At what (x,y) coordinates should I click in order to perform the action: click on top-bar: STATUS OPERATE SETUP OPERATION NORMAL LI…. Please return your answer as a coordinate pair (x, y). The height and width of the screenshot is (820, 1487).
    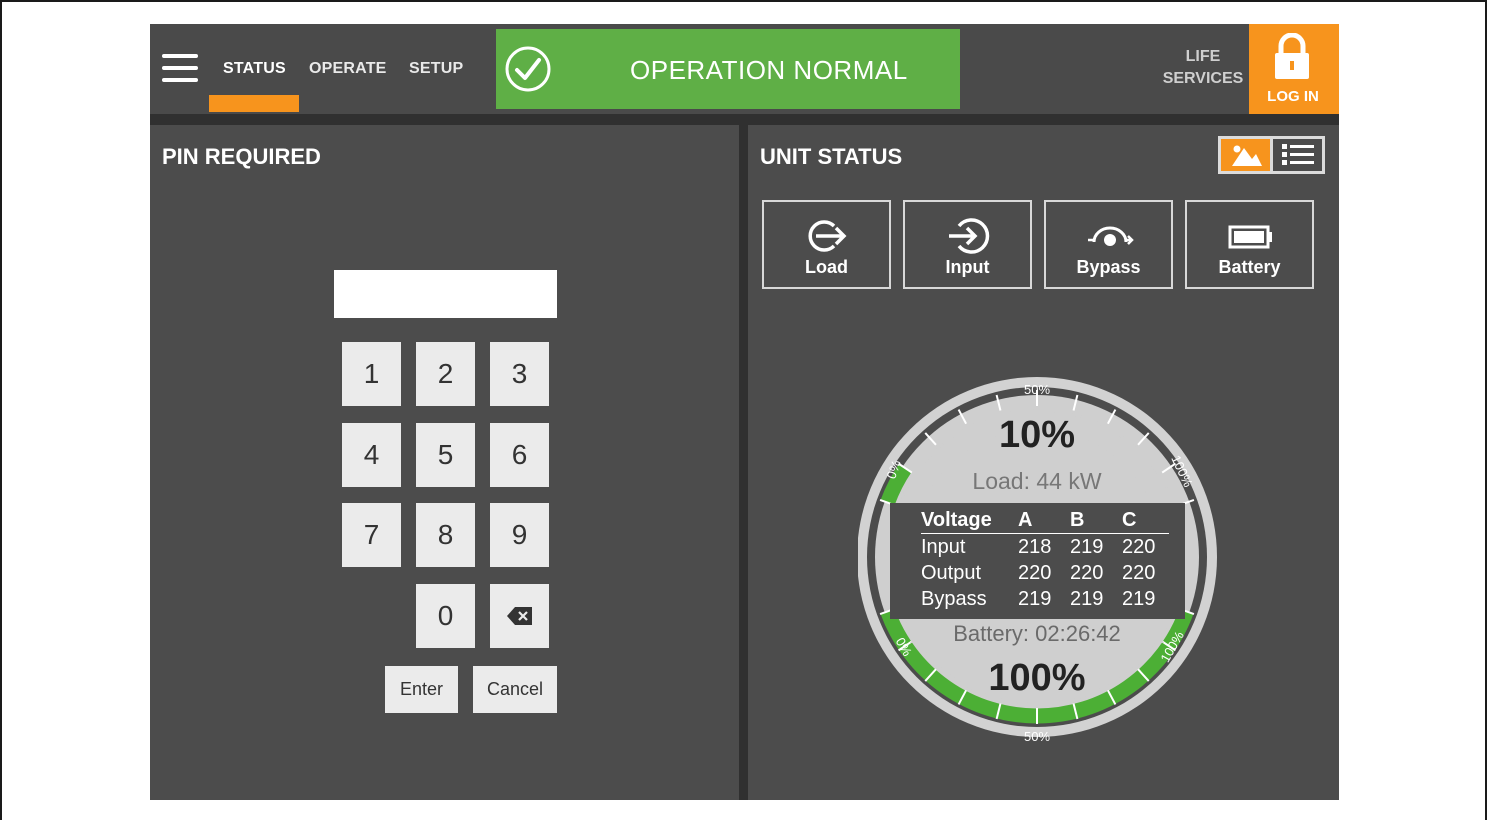
    Looking at the image, I should click on (744, 69).